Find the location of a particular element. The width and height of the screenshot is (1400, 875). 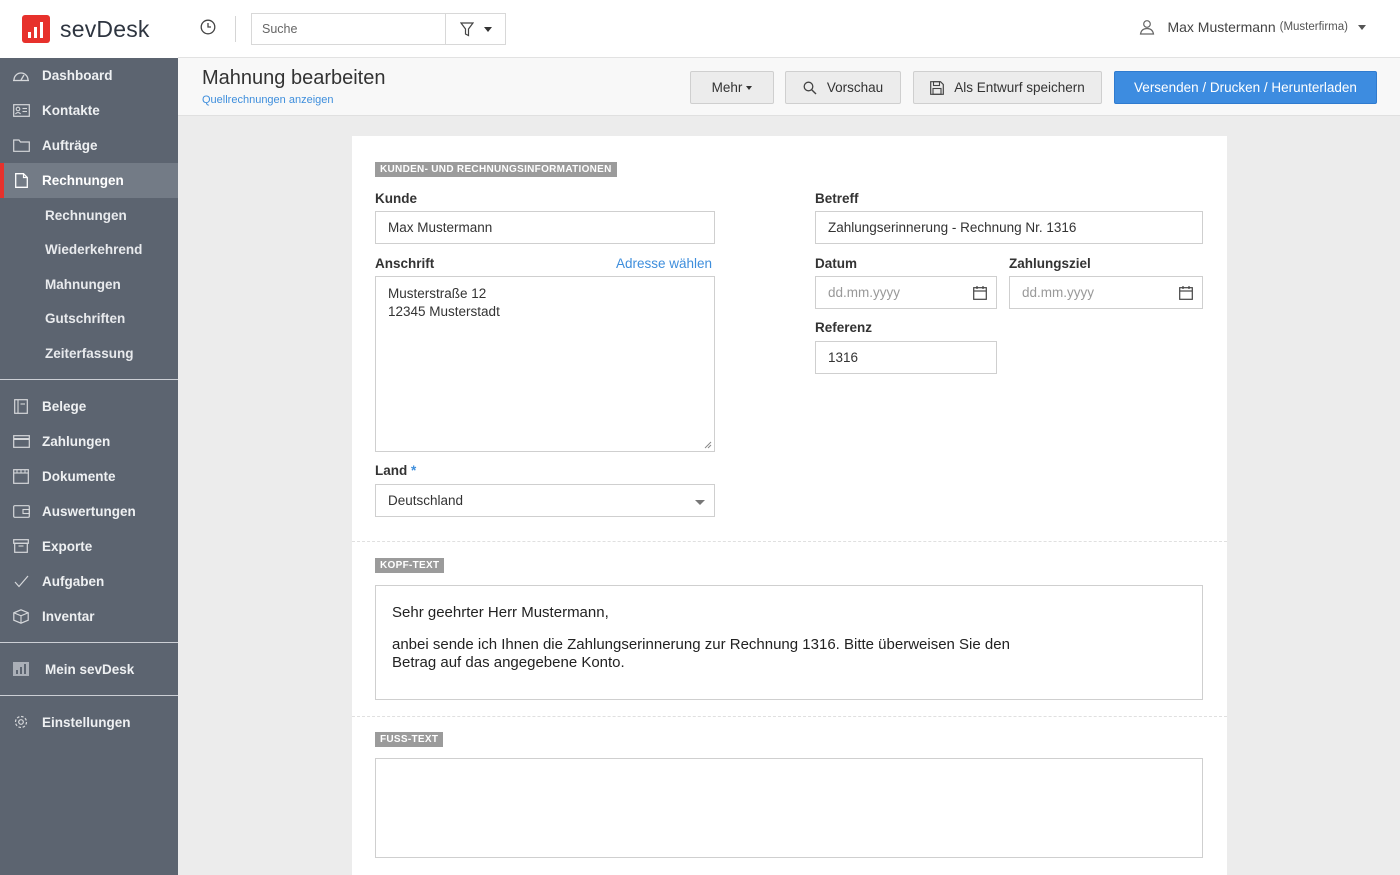

sidebar-item-label: Kontakte is located at coordinates (71, 110).